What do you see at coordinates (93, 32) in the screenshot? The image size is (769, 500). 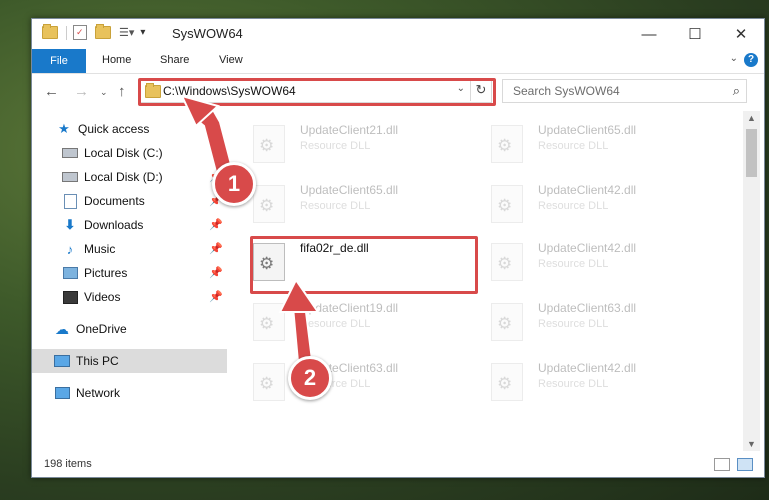 I see `quick-access-toolbar: ✓ ☰▾ ▾` at bounding box center [93, 32].